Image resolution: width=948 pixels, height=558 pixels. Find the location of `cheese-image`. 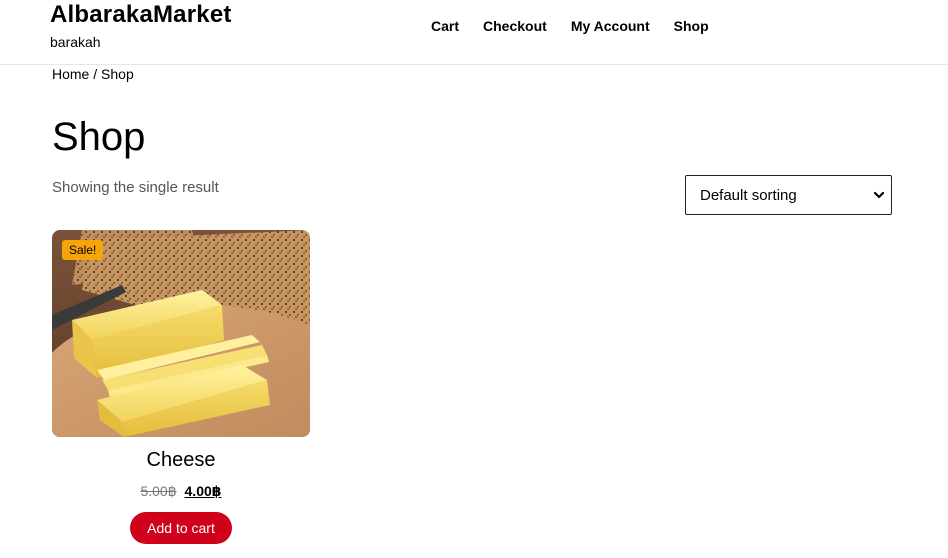

cheese-image is located at coordinates (181, 333).